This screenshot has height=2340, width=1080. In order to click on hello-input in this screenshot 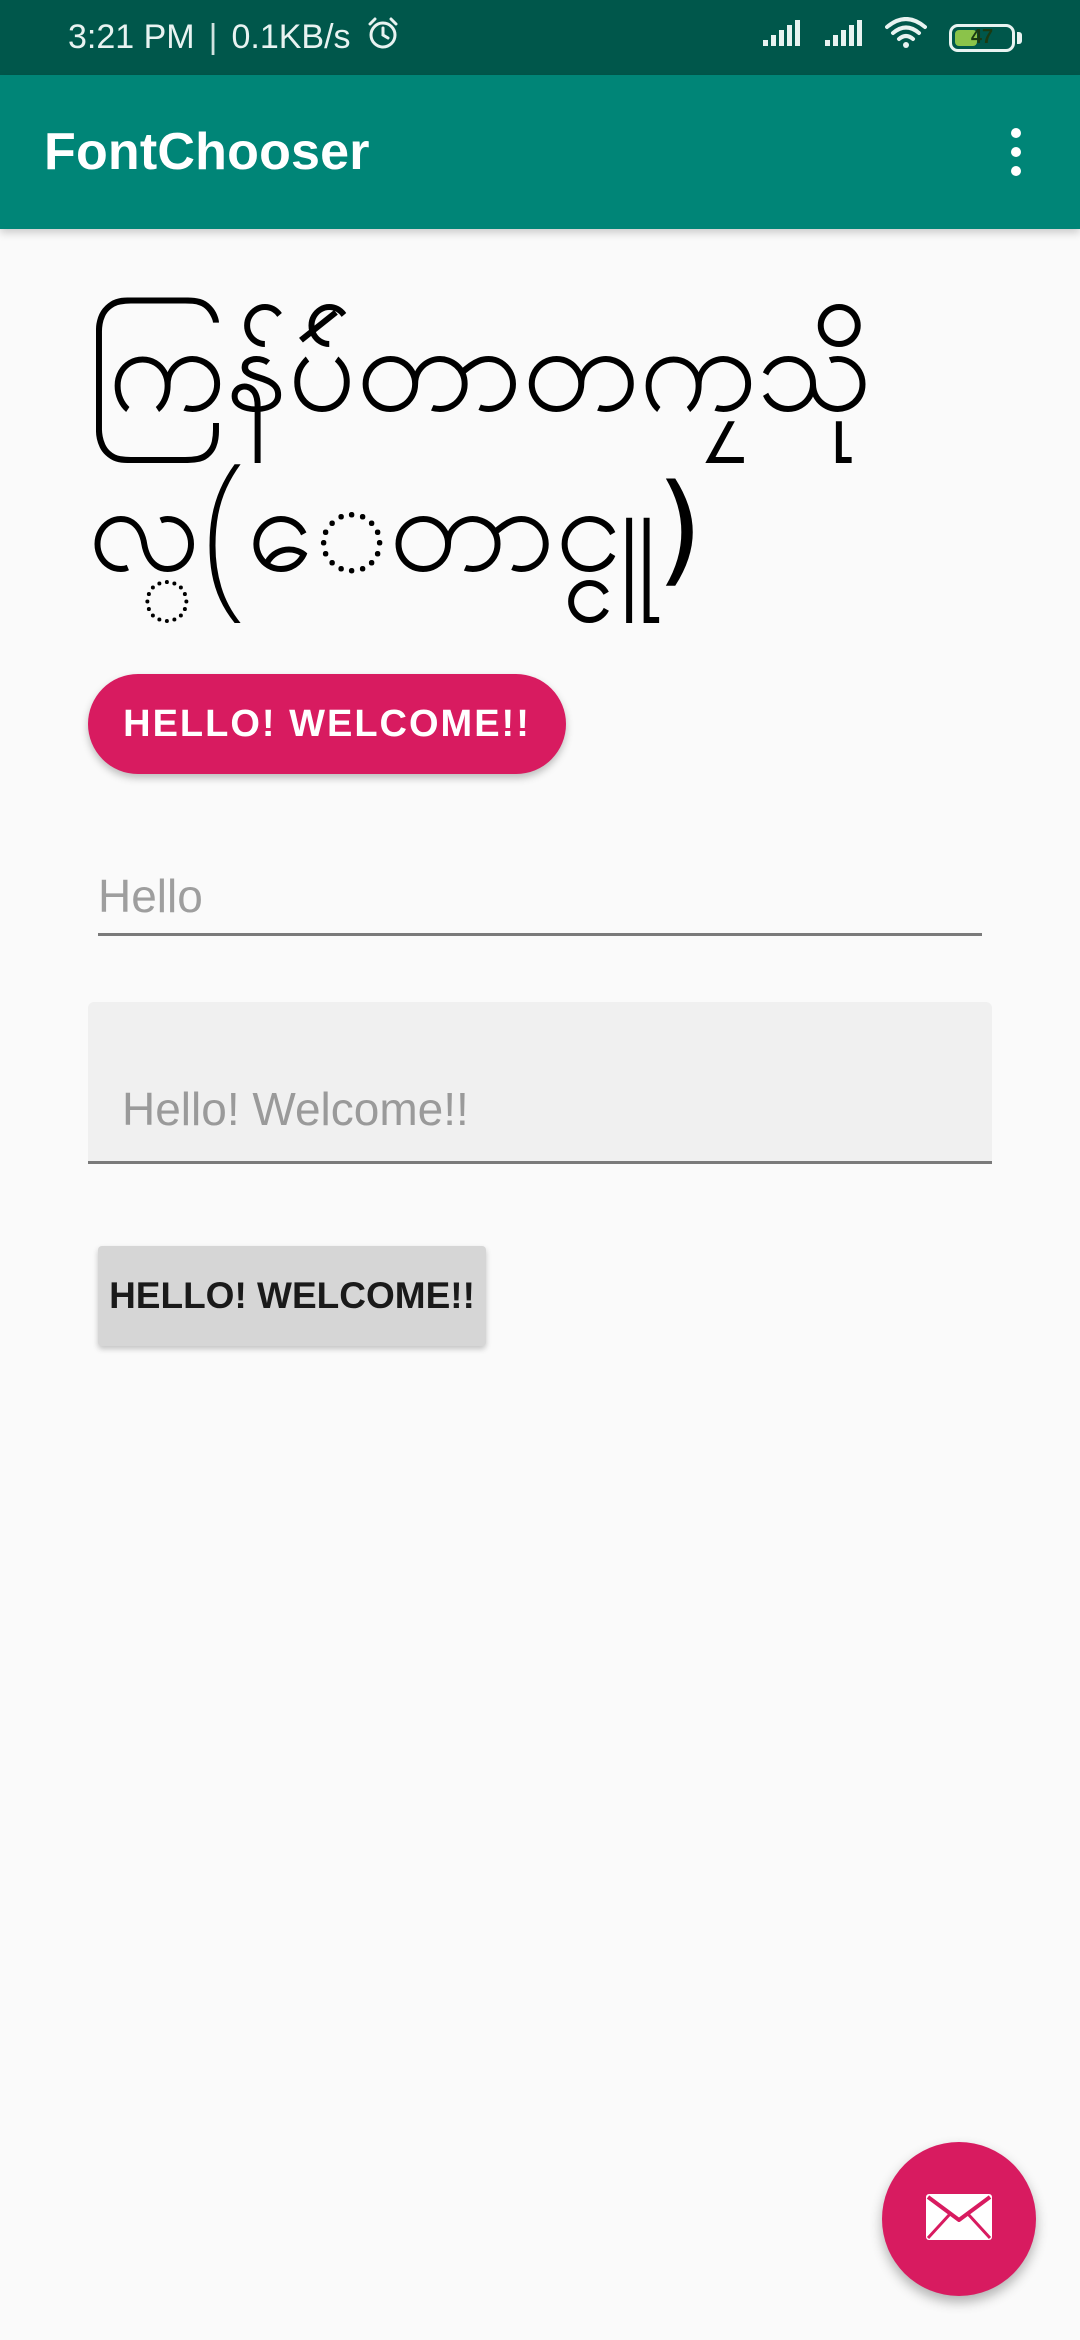, I will do `click(540, 897)`.